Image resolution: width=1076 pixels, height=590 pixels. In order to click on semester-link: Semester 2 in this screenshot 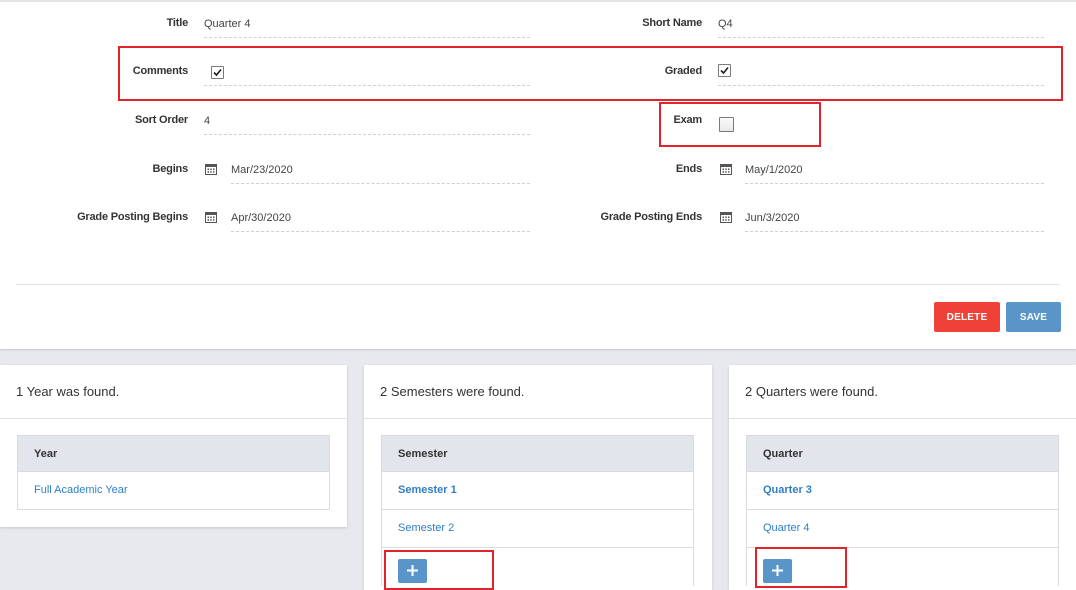, I will do `click(426, 528)`.